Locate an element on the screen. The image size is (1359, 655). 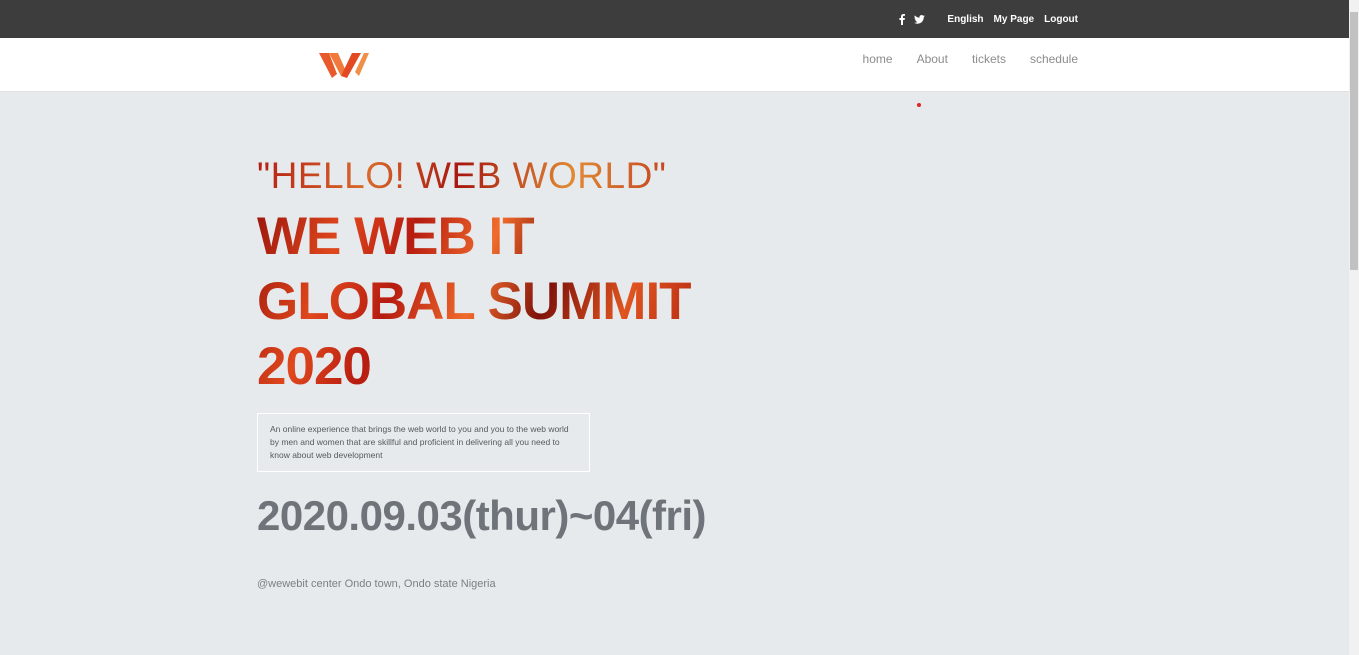
page-scrollbar is located at coordinates (1354, 327).